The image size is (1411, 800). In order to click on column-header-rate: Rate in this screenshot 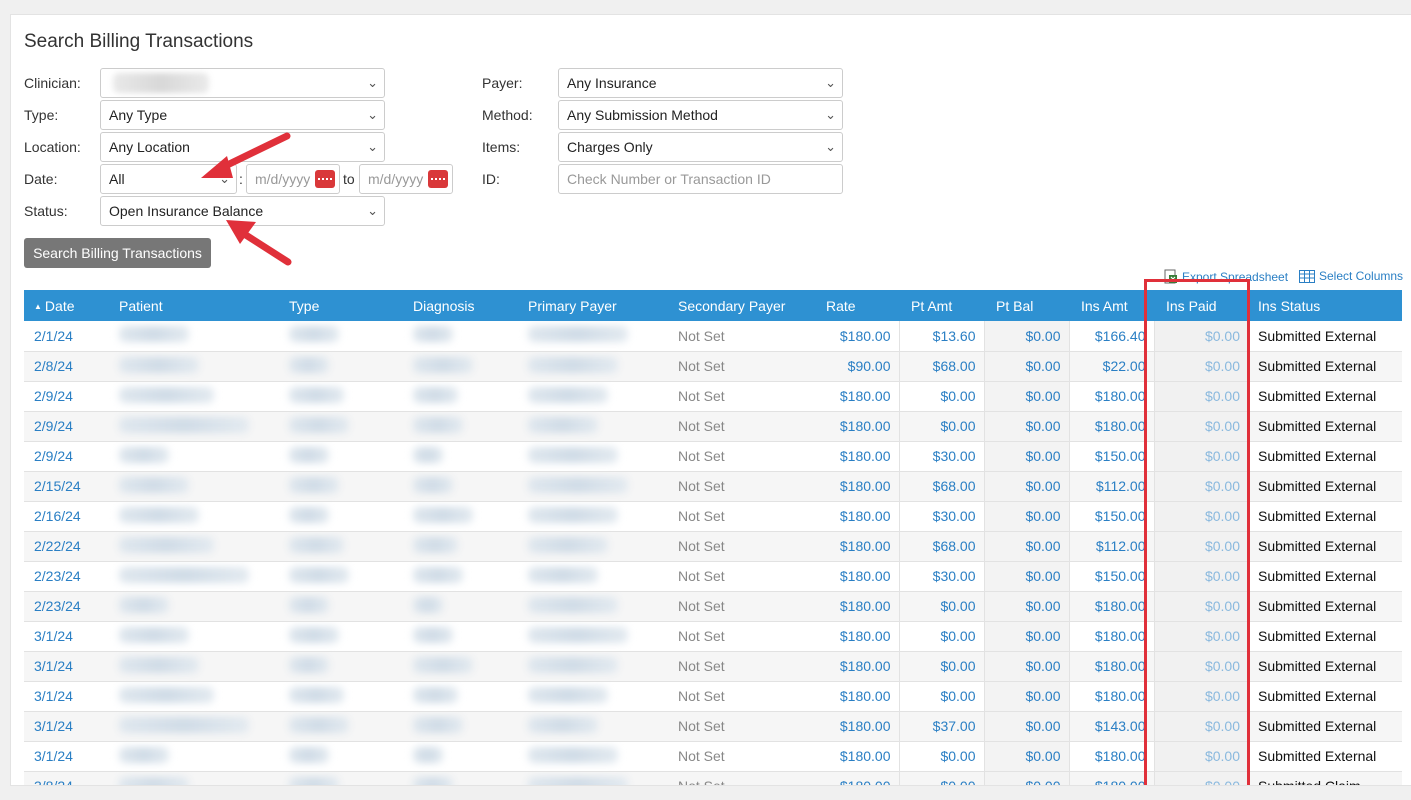, I will do `click(856, 305)`.